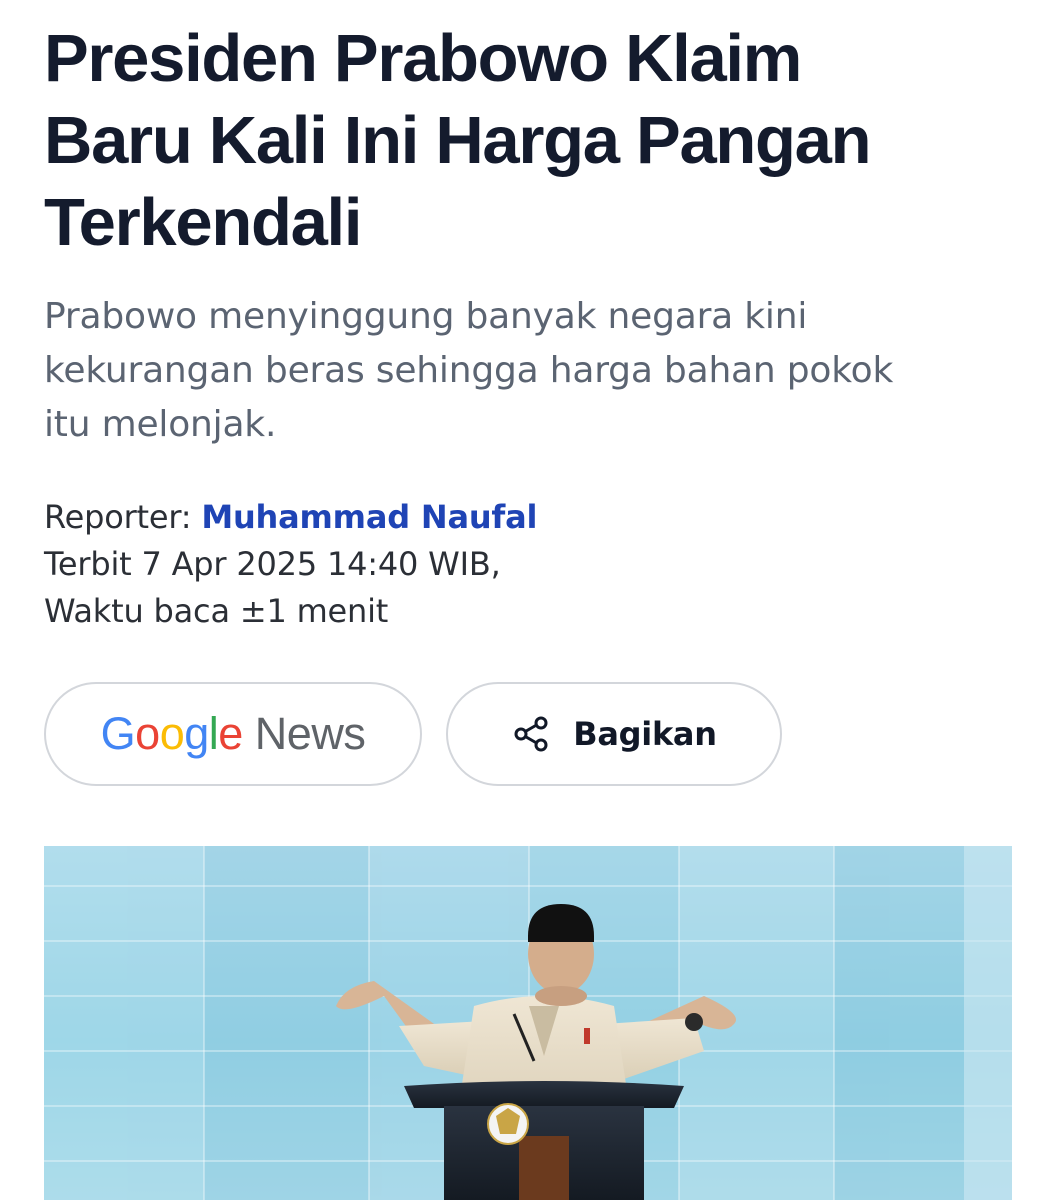  Describe the element at coordinates (160, 424) in the screenshot. I see `lead-line: itu melonjak.` at that location.